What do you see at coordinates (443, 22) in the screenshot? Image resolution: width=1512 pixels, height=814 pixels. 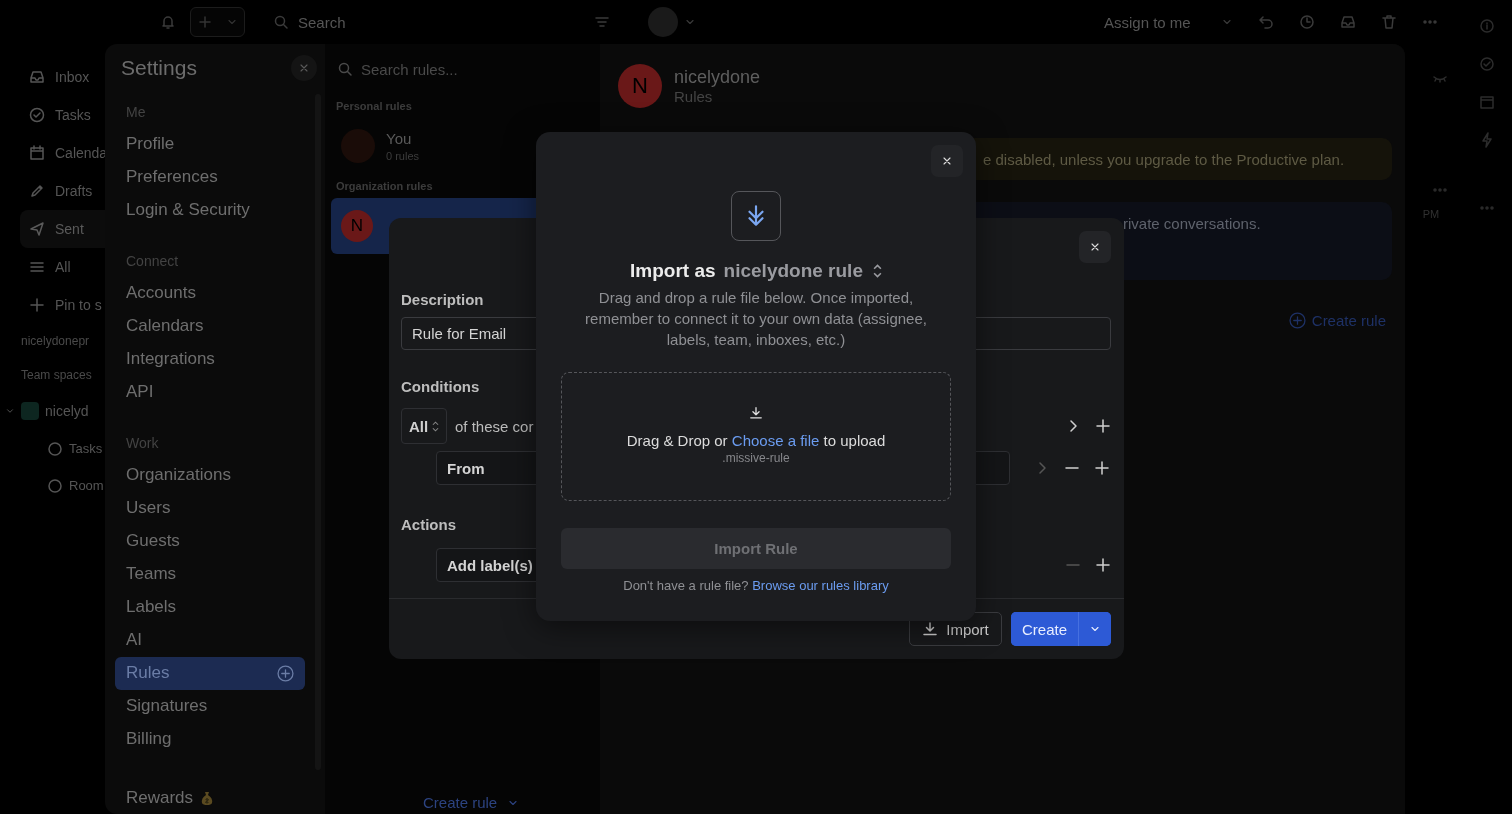 I see `search-field: Search` at bounding box center [443, 22].